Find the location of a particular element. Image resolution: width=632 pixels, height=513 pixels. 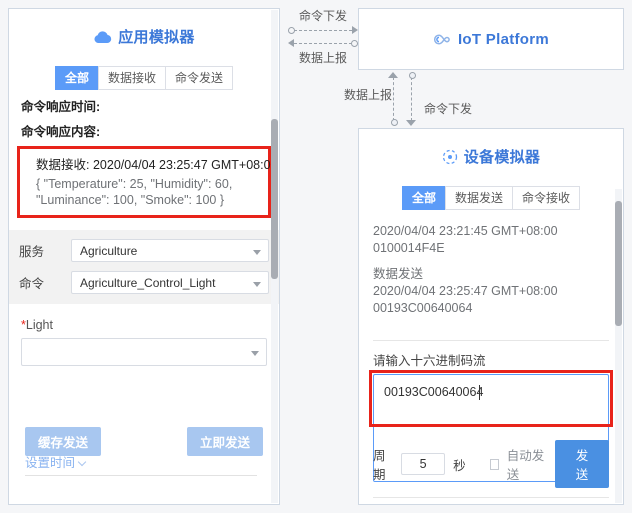

command-response-content-label: 命令响应内容: is located at coordinates (61, 132).